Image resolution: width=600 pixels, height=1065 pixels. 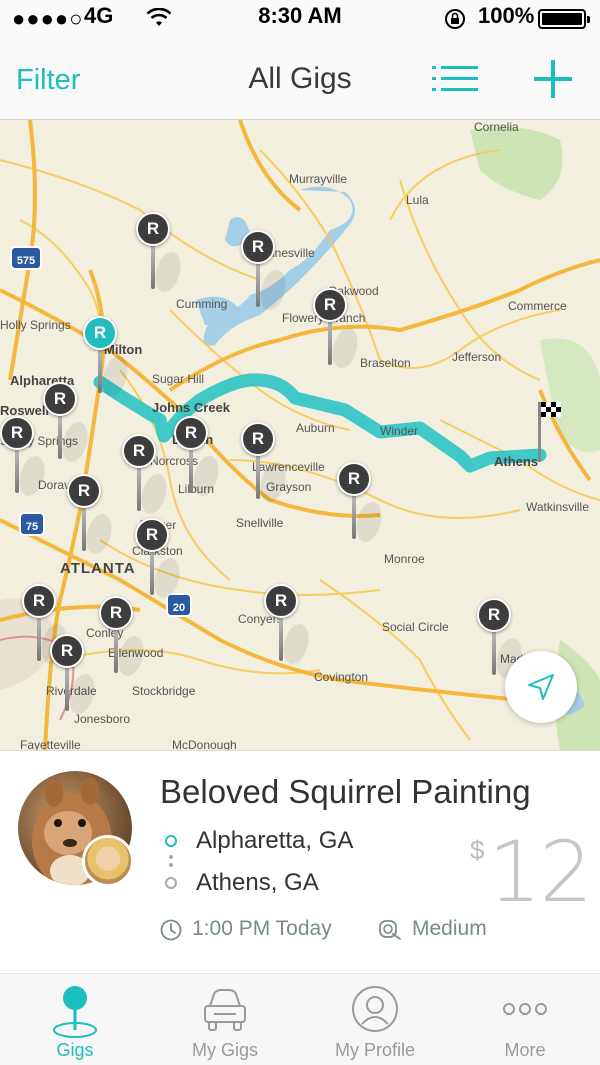 I want to click on town-label: Jefferson, so click(x=477, y=357).